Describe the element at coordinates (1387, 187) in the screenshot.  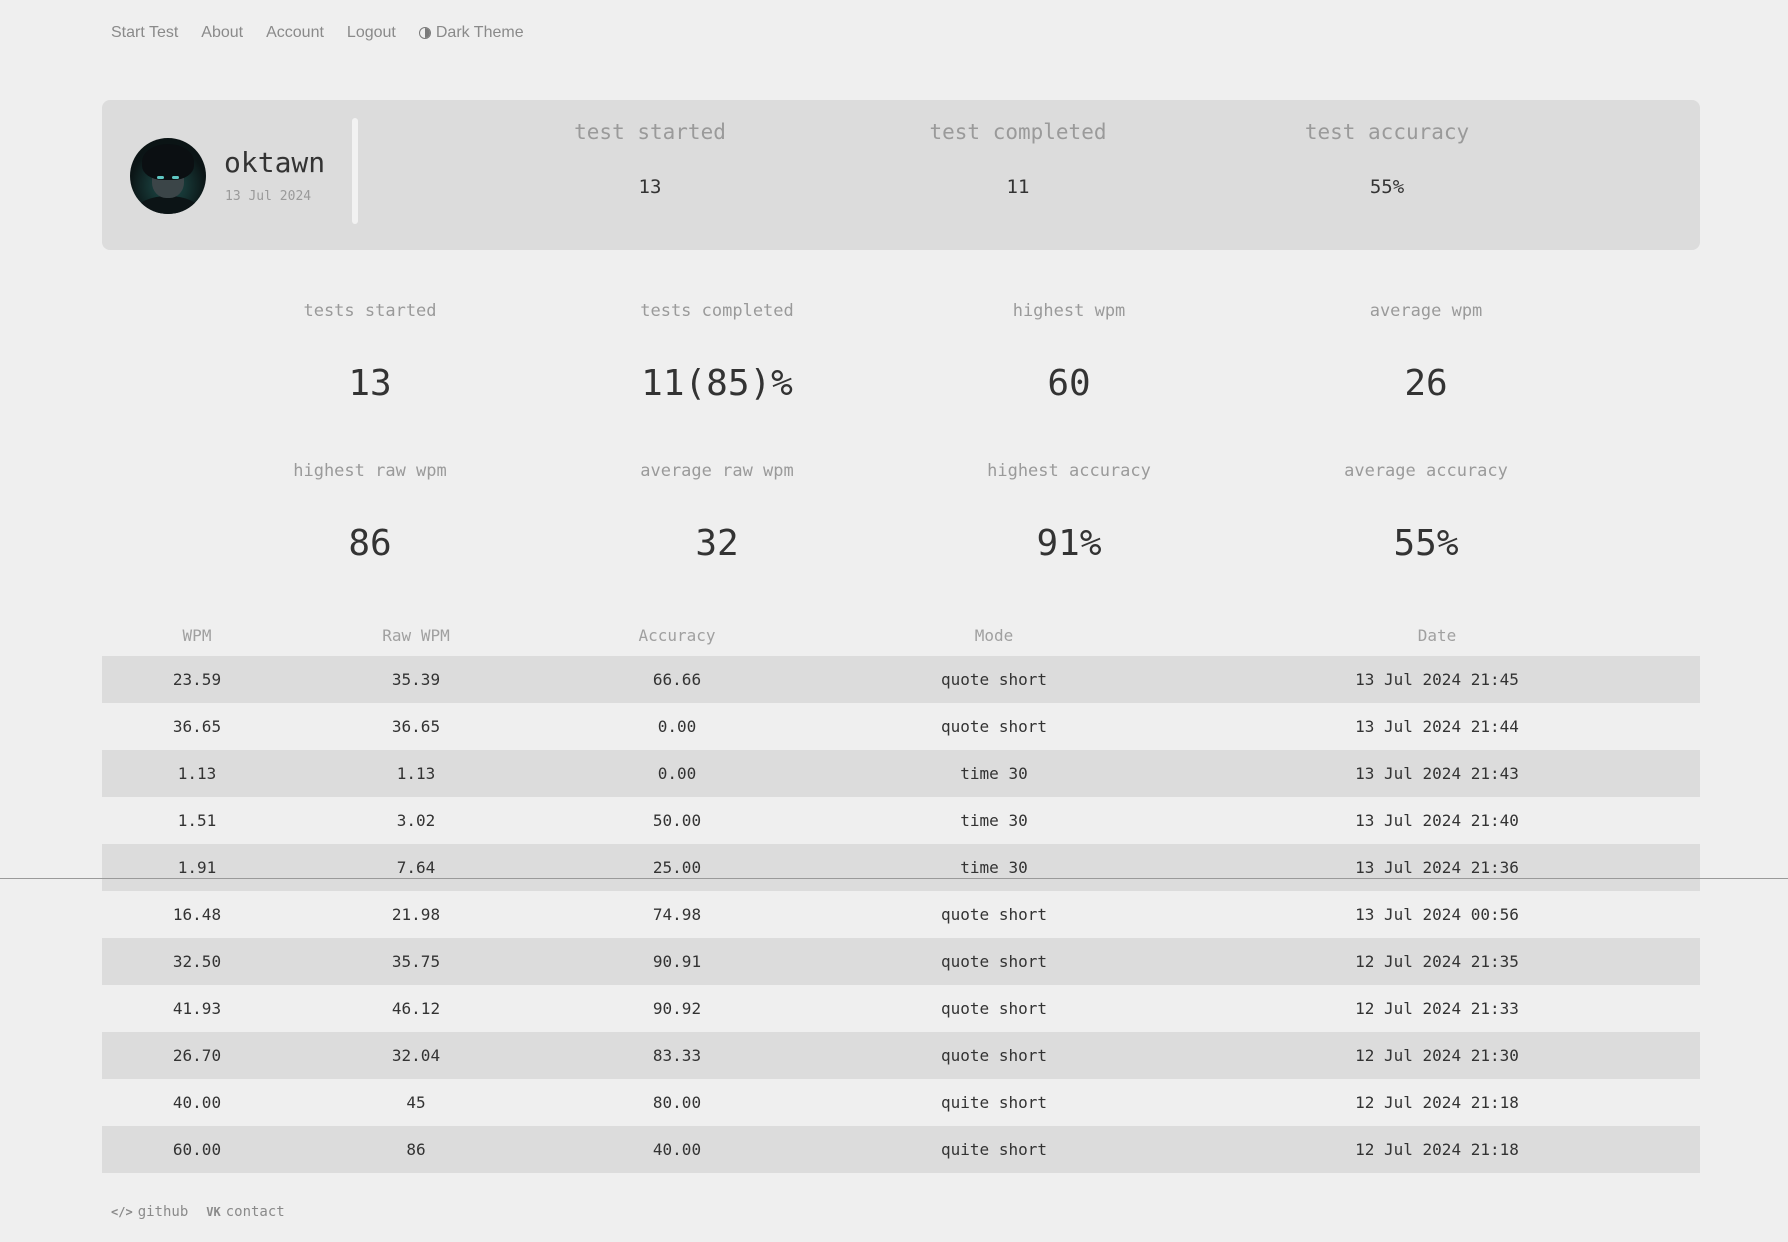
I see `profile-stat-value: 55%` at that location.